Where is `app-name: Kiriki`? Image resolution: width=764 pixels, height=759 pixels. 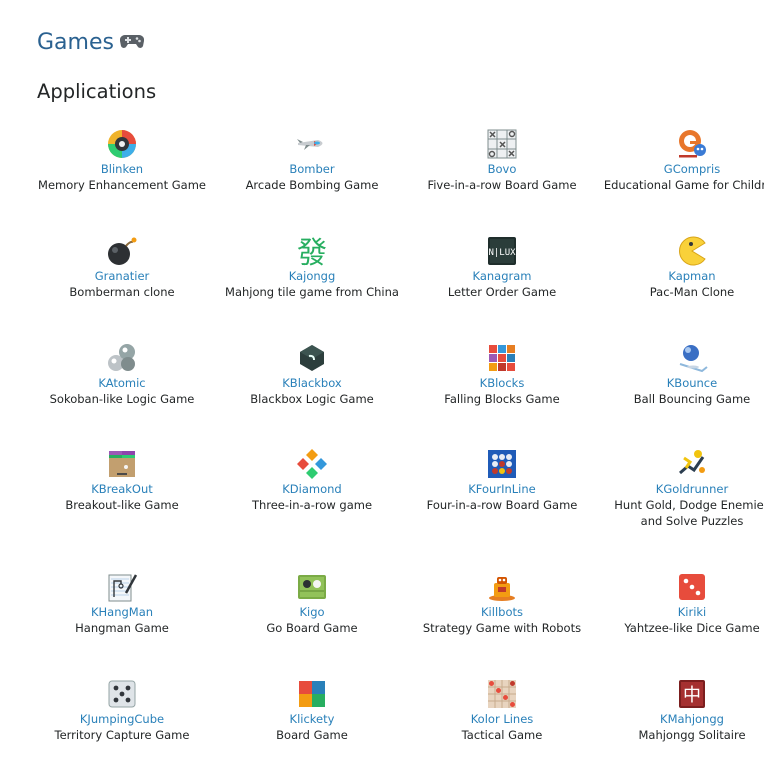 app-name: Kiriki is located at coordinates (692, 612).